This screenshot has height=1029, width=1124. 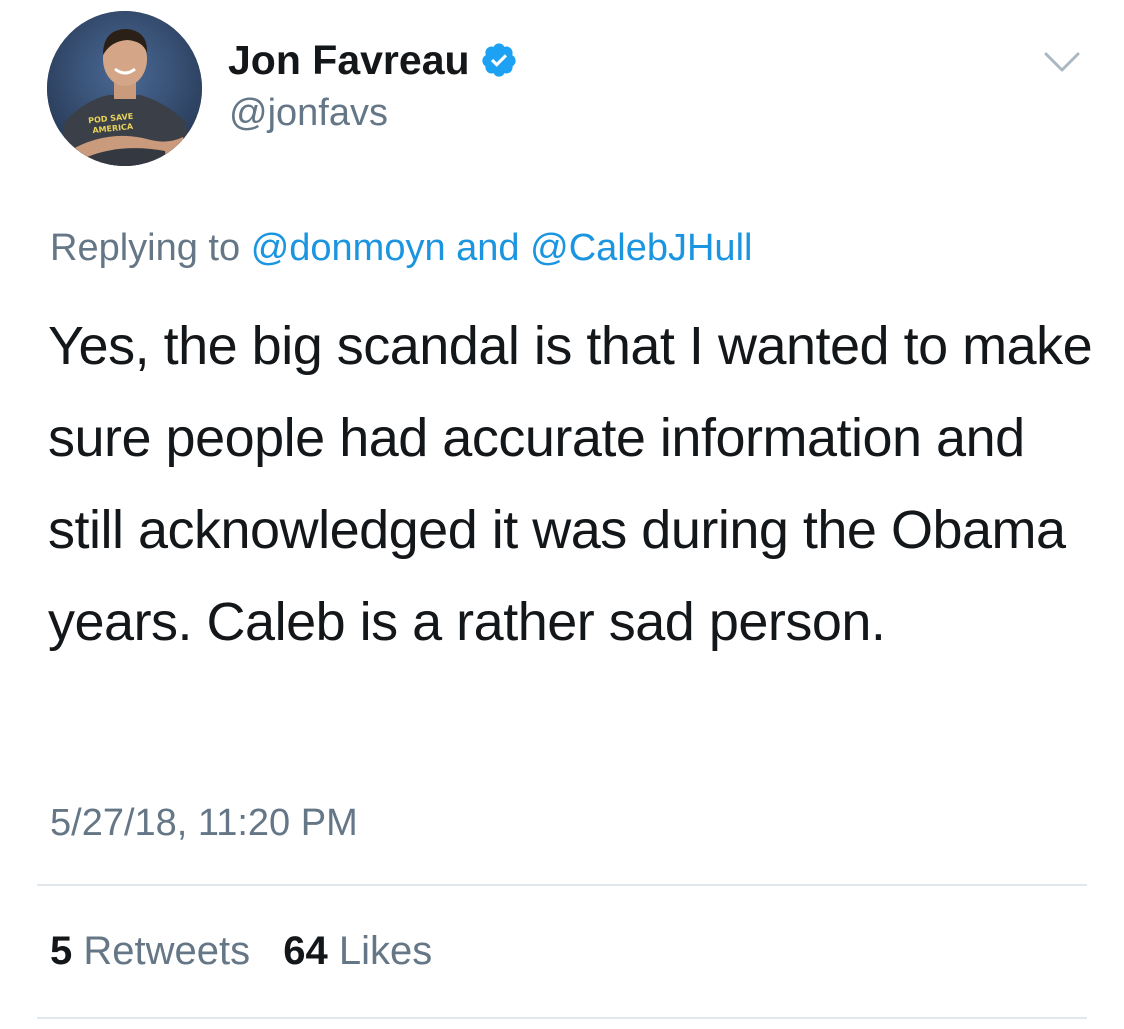 I want to click on mention-joiner: and, so click(x=488, y=248).